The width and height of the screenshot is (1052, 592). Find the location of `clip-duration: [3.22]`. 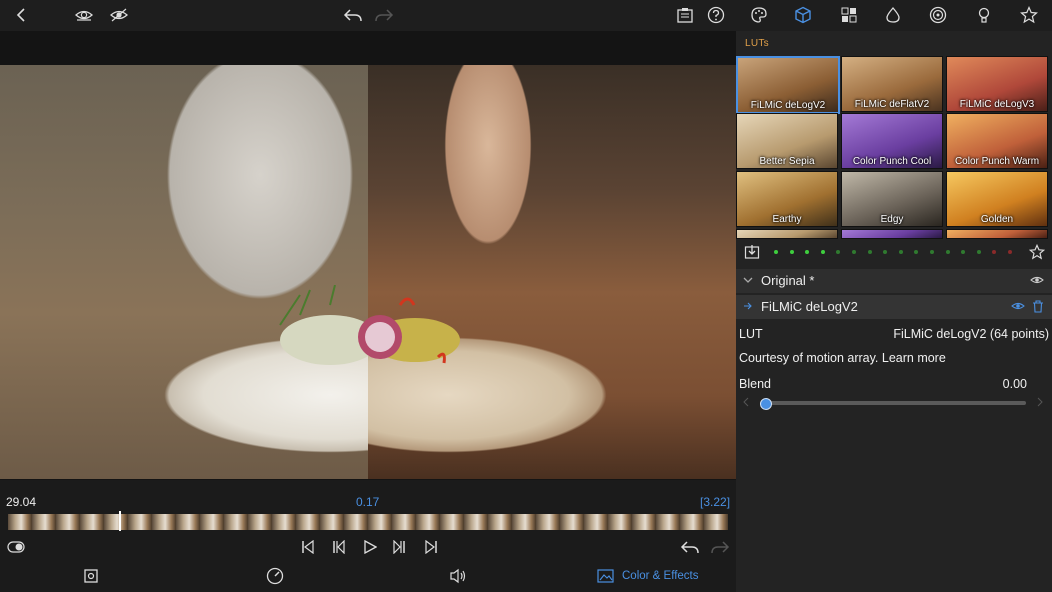

clip-duration: [3.22] is located at coordinates (715, 502).